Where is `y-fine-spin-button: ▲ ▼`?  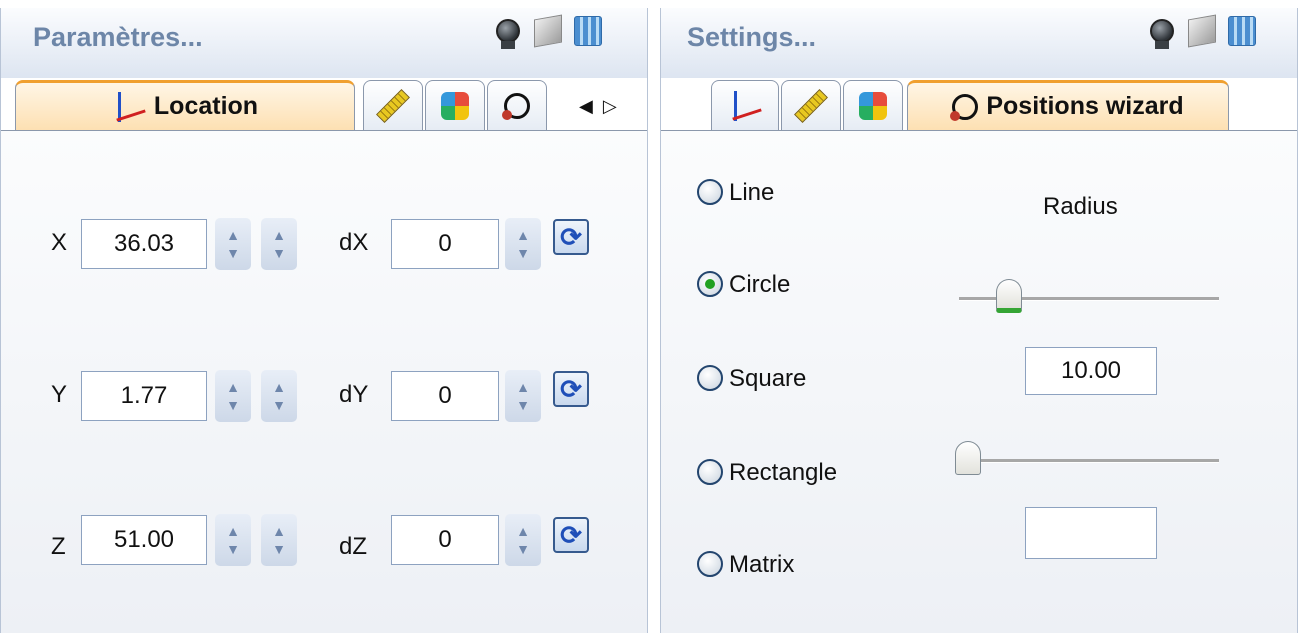
y-fine-spin-button: ▲ ▼ is located at coordinates (279, 396).